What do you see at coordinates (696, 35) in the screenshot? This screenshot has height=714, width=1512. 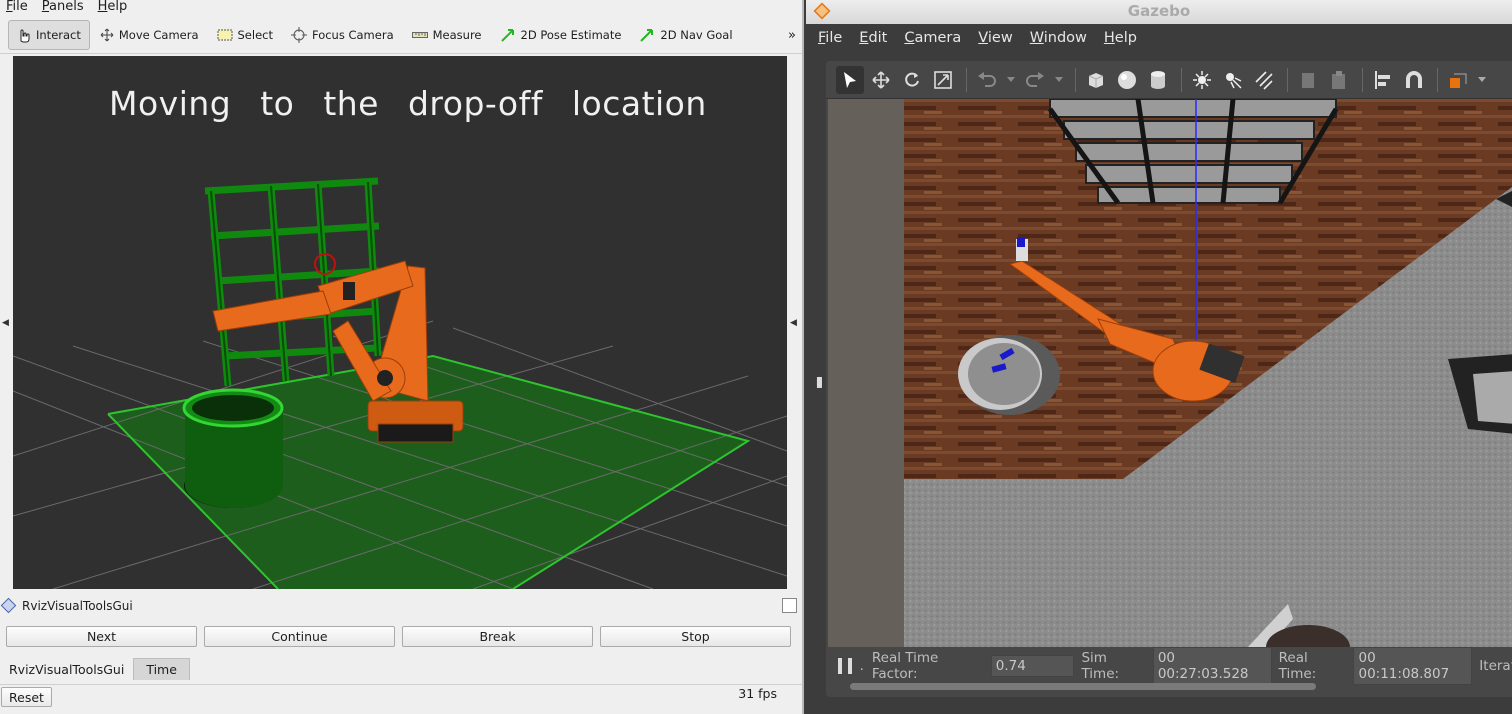 I see `tool-label: 2D Nav Goal` at bounding box center [696, 35].